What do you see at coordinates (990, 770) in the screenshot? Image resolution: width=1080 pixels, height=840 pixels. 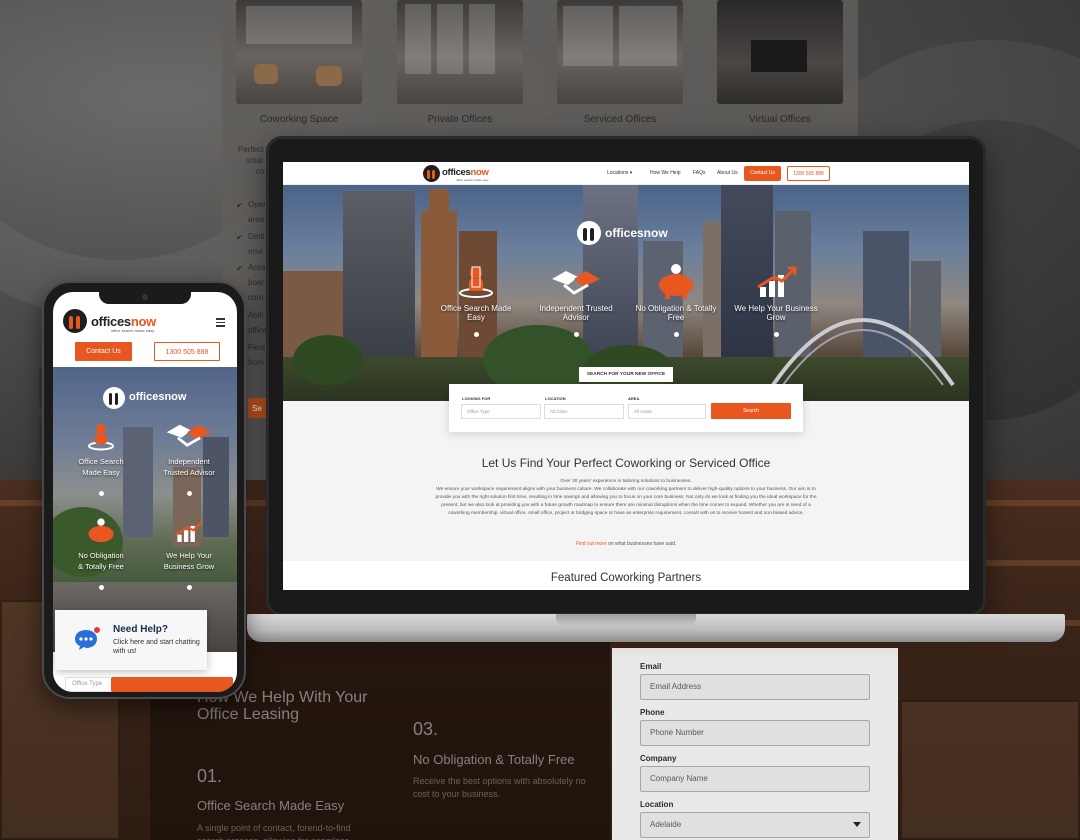 I see `background-window` at bounding box center [990, 770].